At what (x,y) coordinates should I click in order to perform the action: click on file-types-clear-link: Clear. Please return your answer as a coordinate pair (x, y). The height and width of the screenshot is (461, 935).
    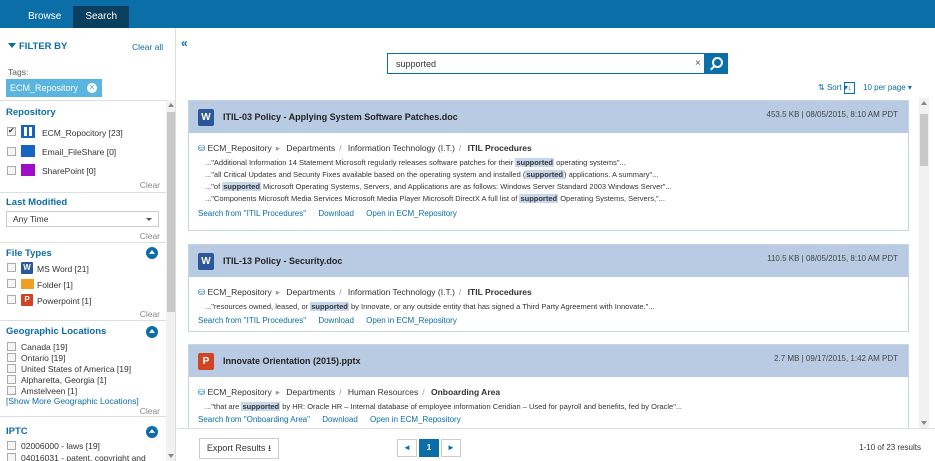
    Looking at the image, I should click on (150, 314).